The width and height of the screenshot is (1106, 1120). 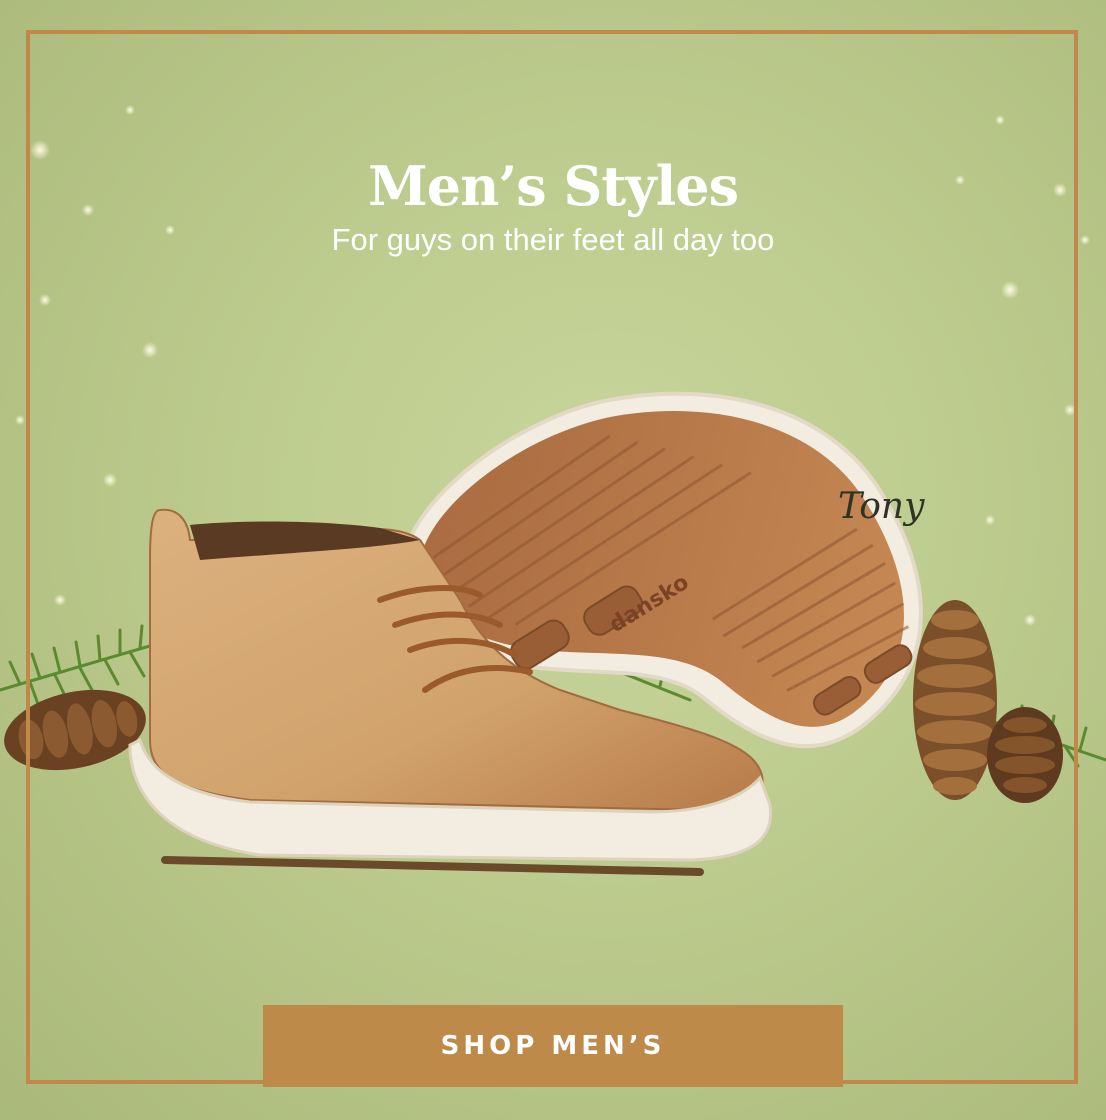 I want to click on shop-mens-button: SHOP MEN’S, so click(x=553, y=1046).